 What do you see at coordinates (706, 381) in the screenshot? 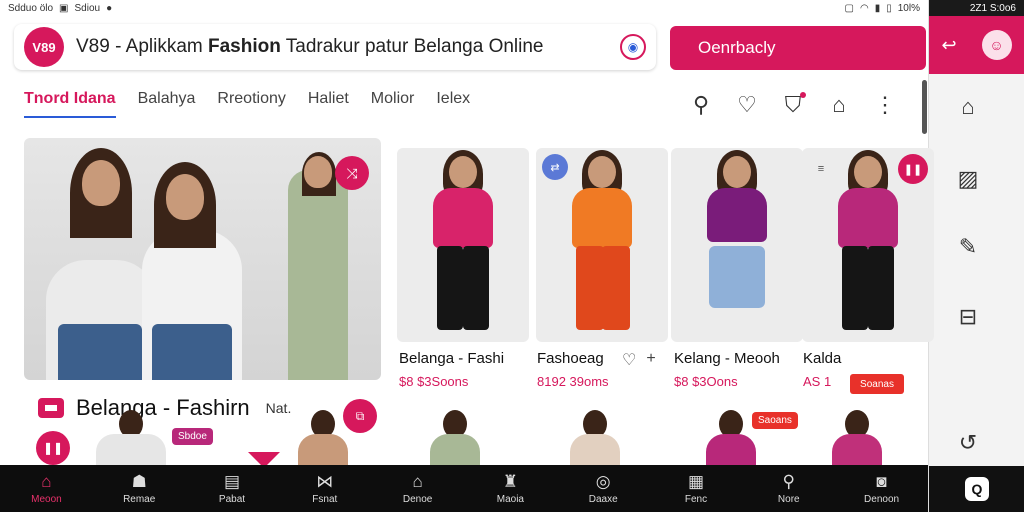
I see `product-price: $8 $3Oons` at bounding box center [706, 381].